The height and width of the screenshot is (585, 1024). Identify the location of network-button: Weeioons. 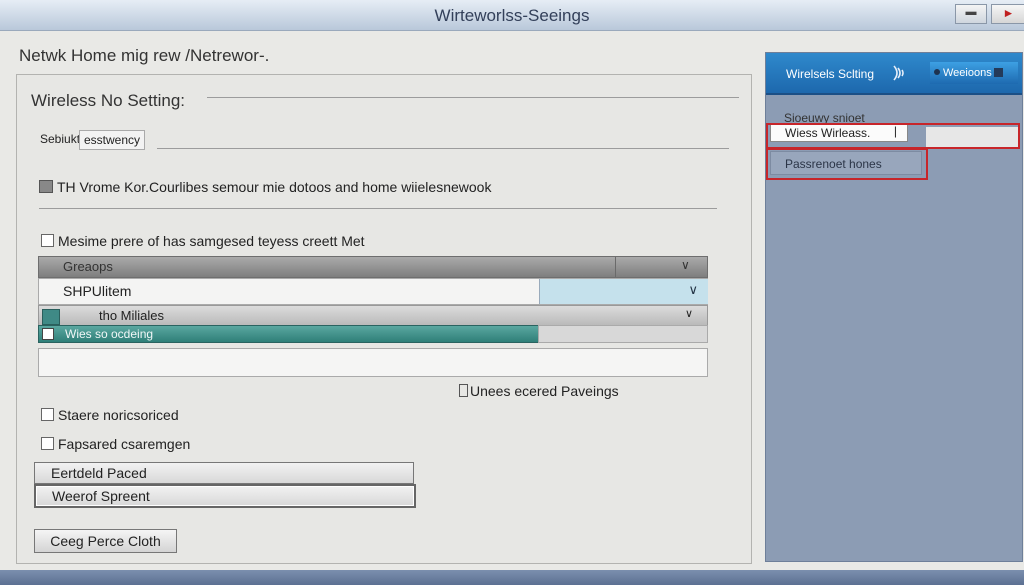
(974, 73).